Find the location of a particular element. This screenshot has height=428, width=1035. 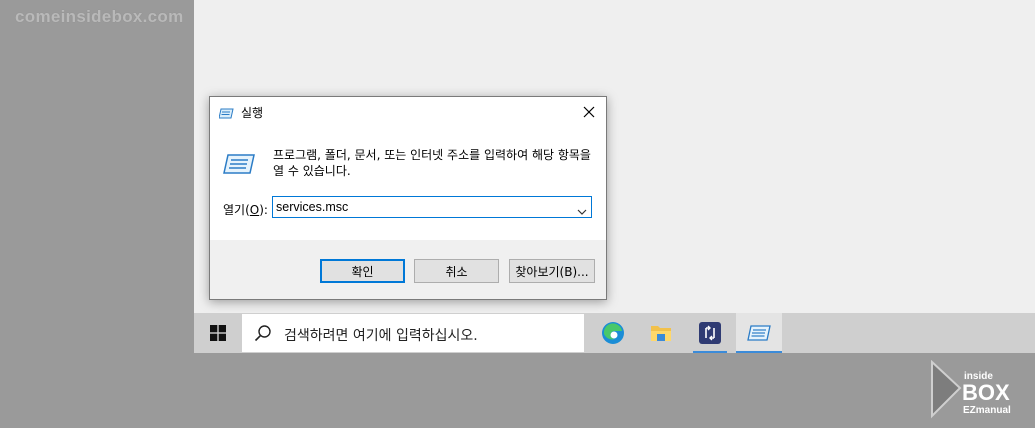

start-button is located at coordinates (218, 333).